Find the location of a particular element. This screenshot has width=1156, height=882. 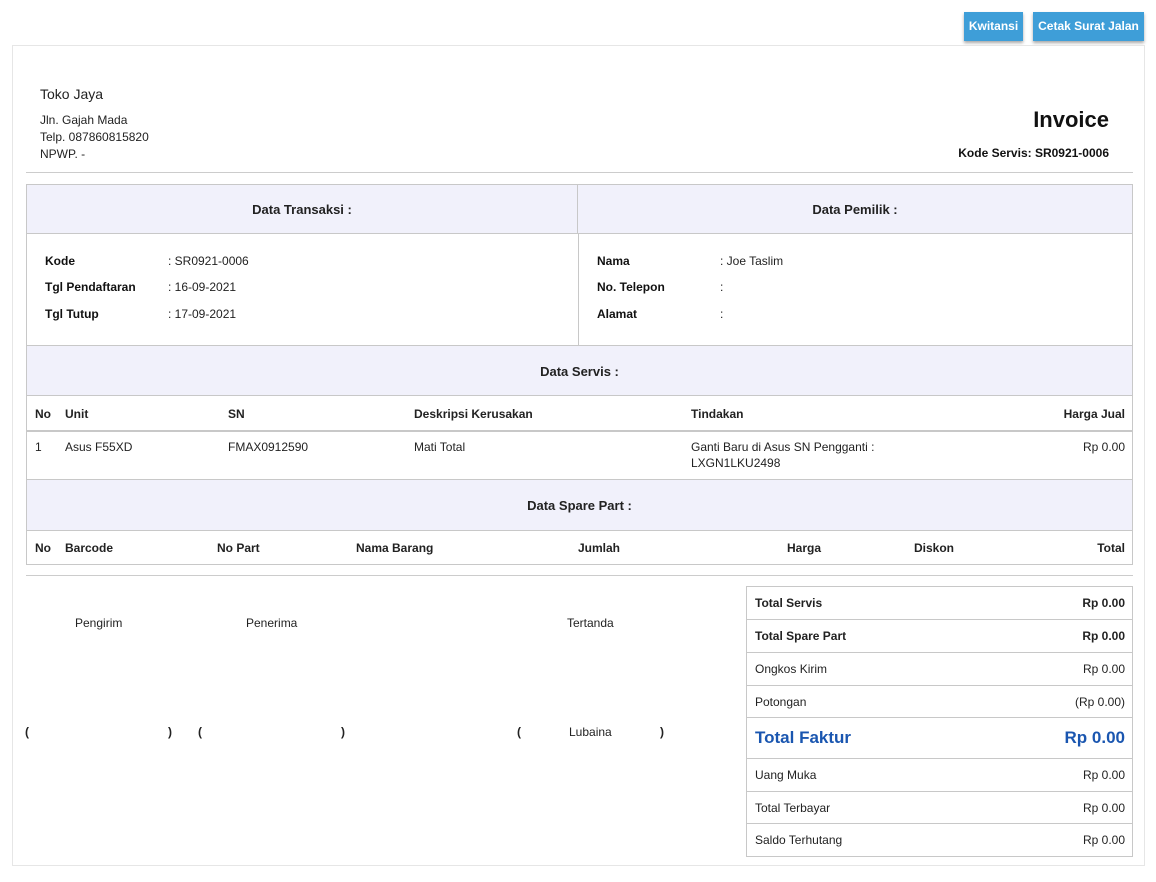

sparepart-header: Data Spare Part : is located at coordinates (579, 505).